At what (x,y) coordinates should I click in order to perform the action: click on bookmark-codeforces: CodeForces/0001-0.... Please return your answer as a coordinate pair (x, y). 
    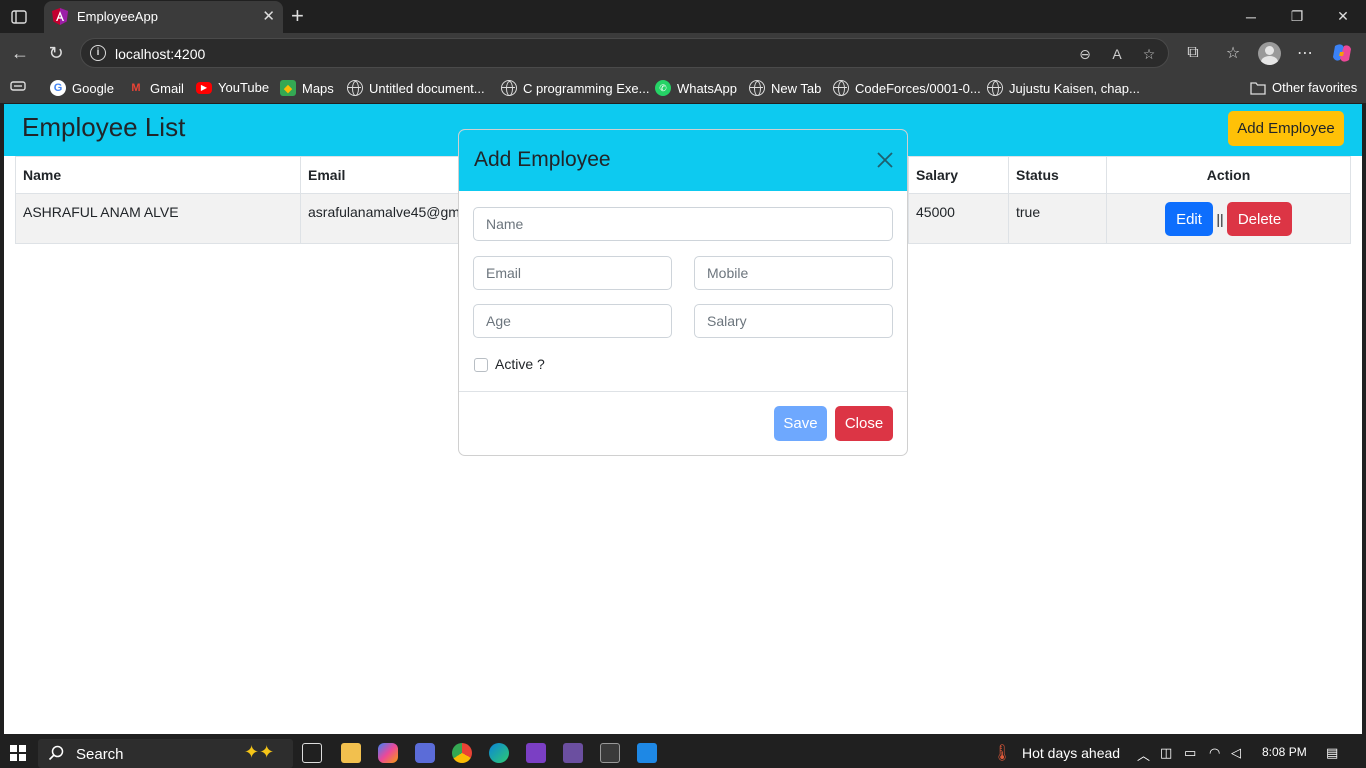
    Looking at the image, I should click on (907, 88).